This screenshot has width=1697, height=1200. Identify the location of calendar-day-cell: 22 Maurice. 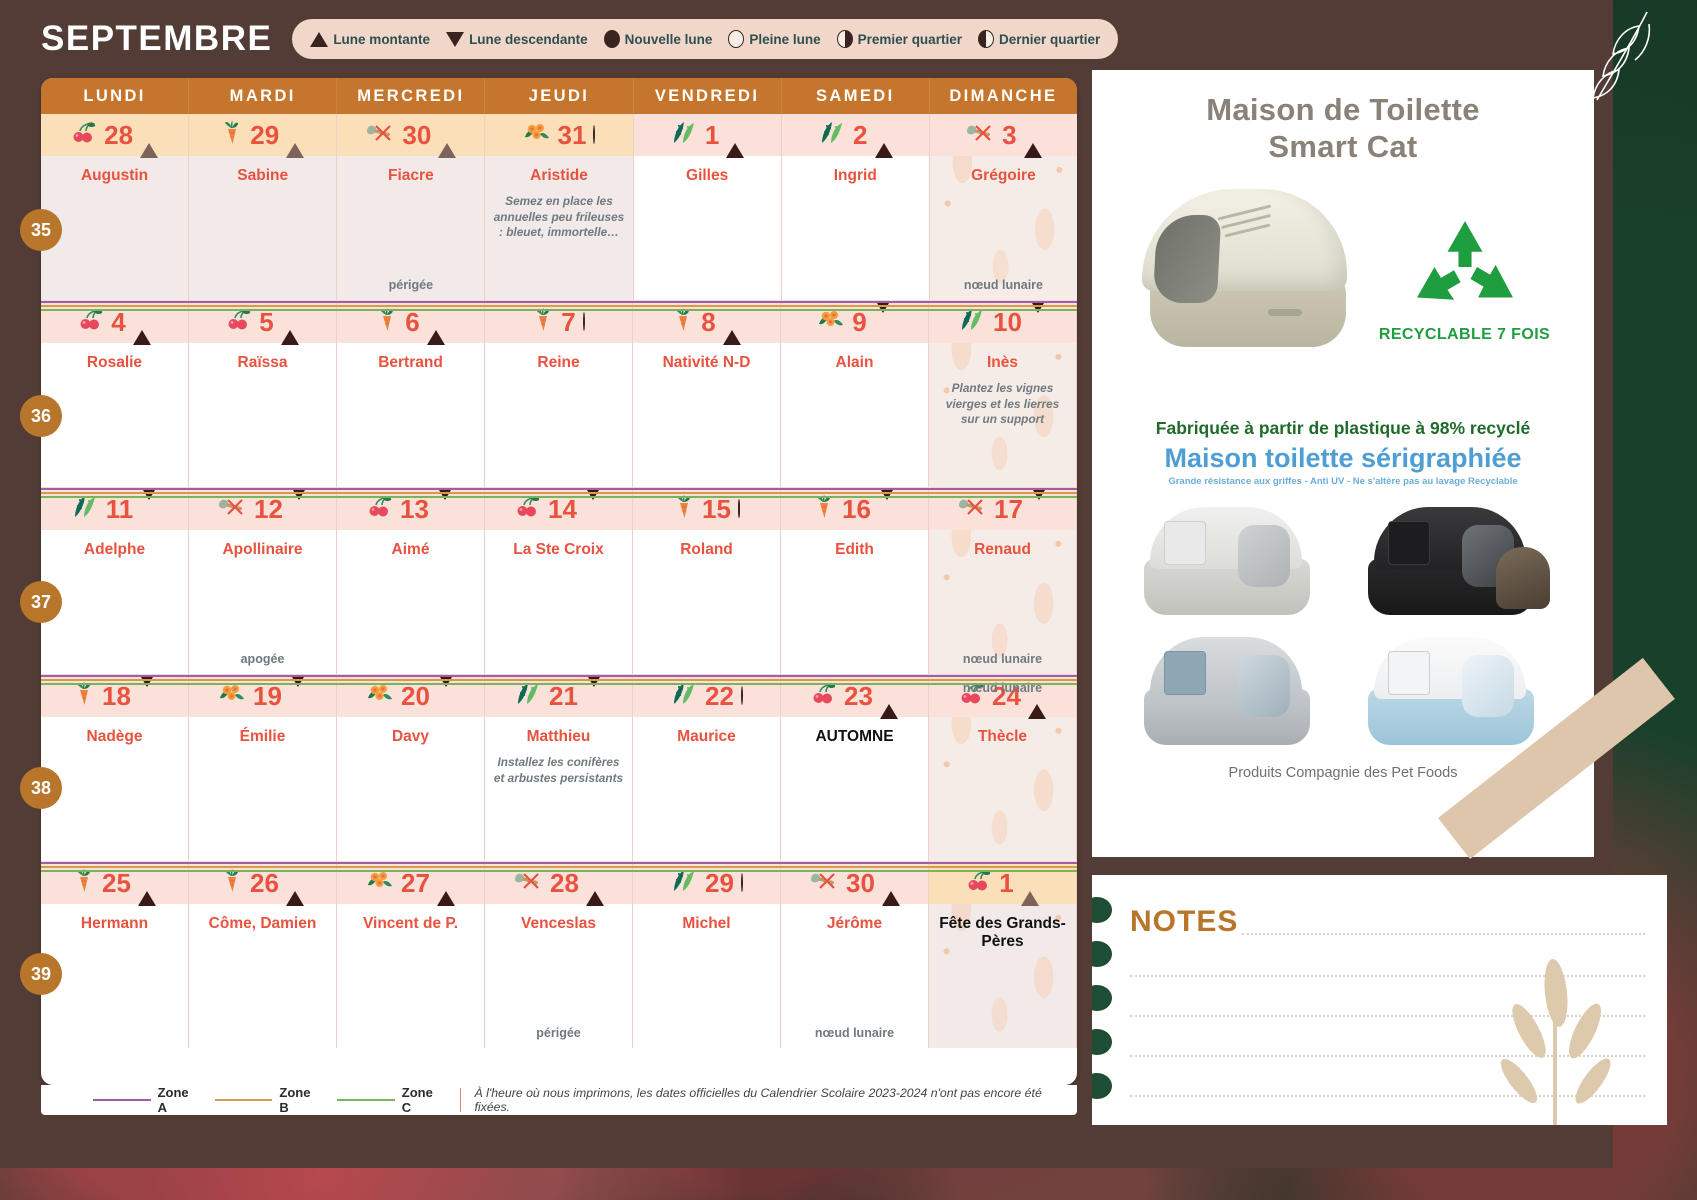
(707, 768).